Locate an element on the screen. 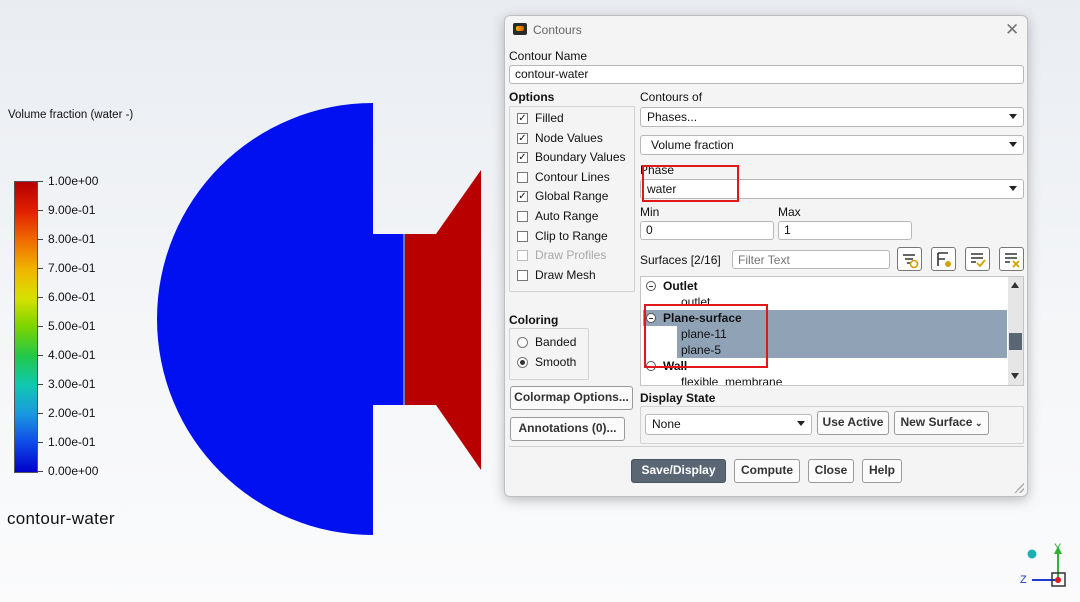  surface-label: Outlet is located at coordinates (680, 286).